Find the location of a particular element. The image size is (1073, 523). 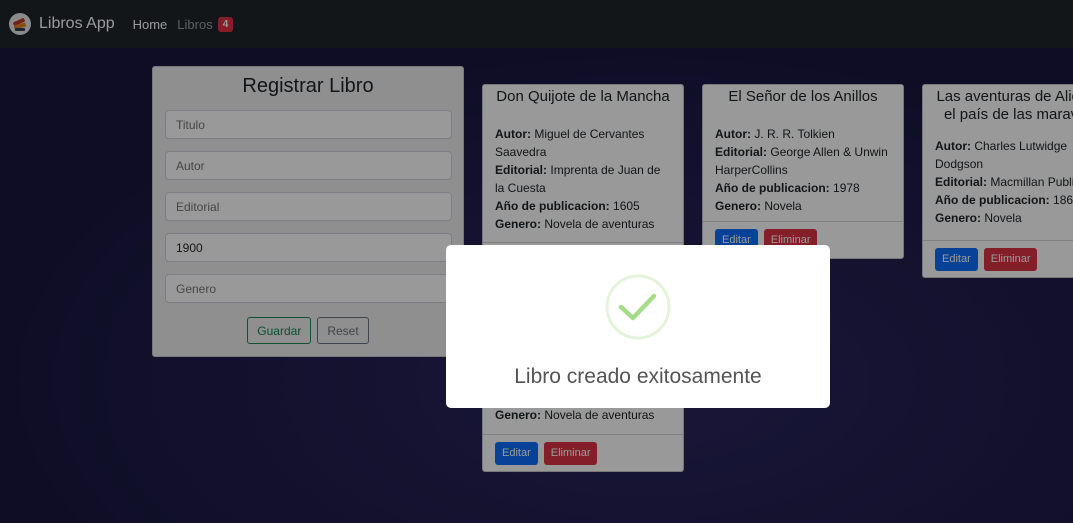

modal-message: Libro creado exitosamente is located at coordinates (638, 376).